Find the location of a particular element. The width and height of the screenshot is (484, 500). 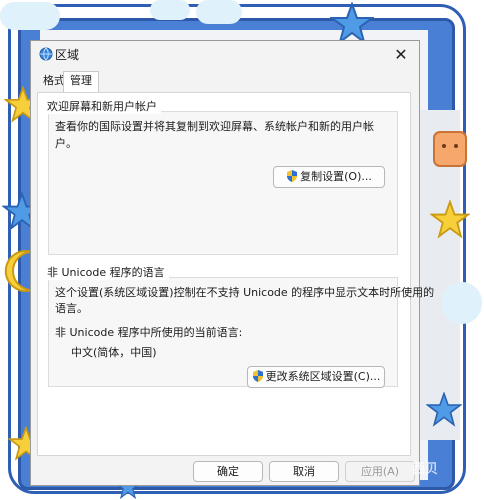

cancel-button: 取消 is located at coordinates (304, 471).